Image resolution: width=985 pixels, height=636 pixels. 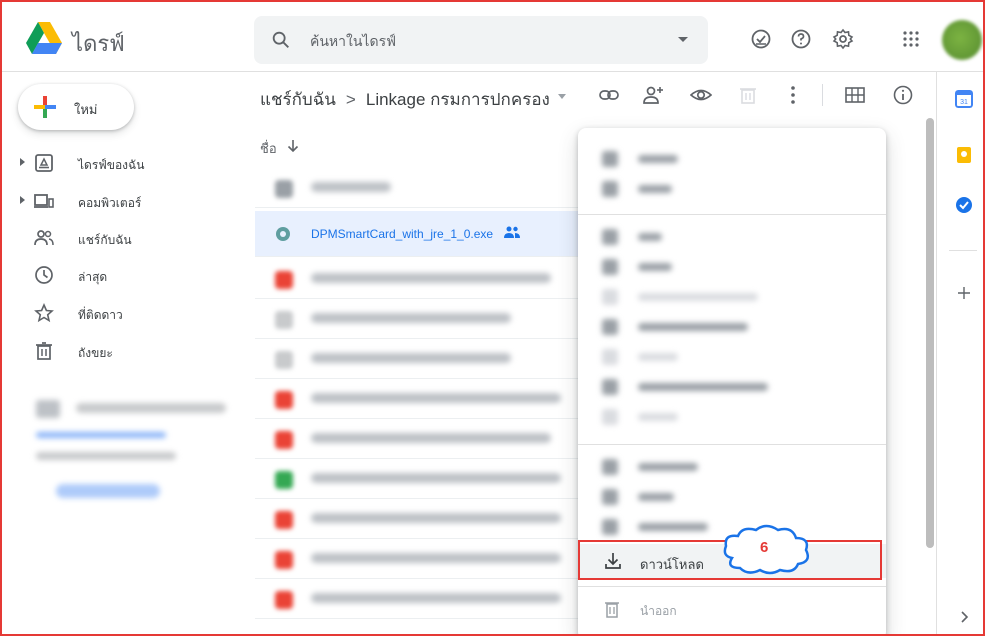 What do you see at coordinates (76, 107) in the screenshot?
I see `new-button: ใหม่` at bounding box center [76, 107].